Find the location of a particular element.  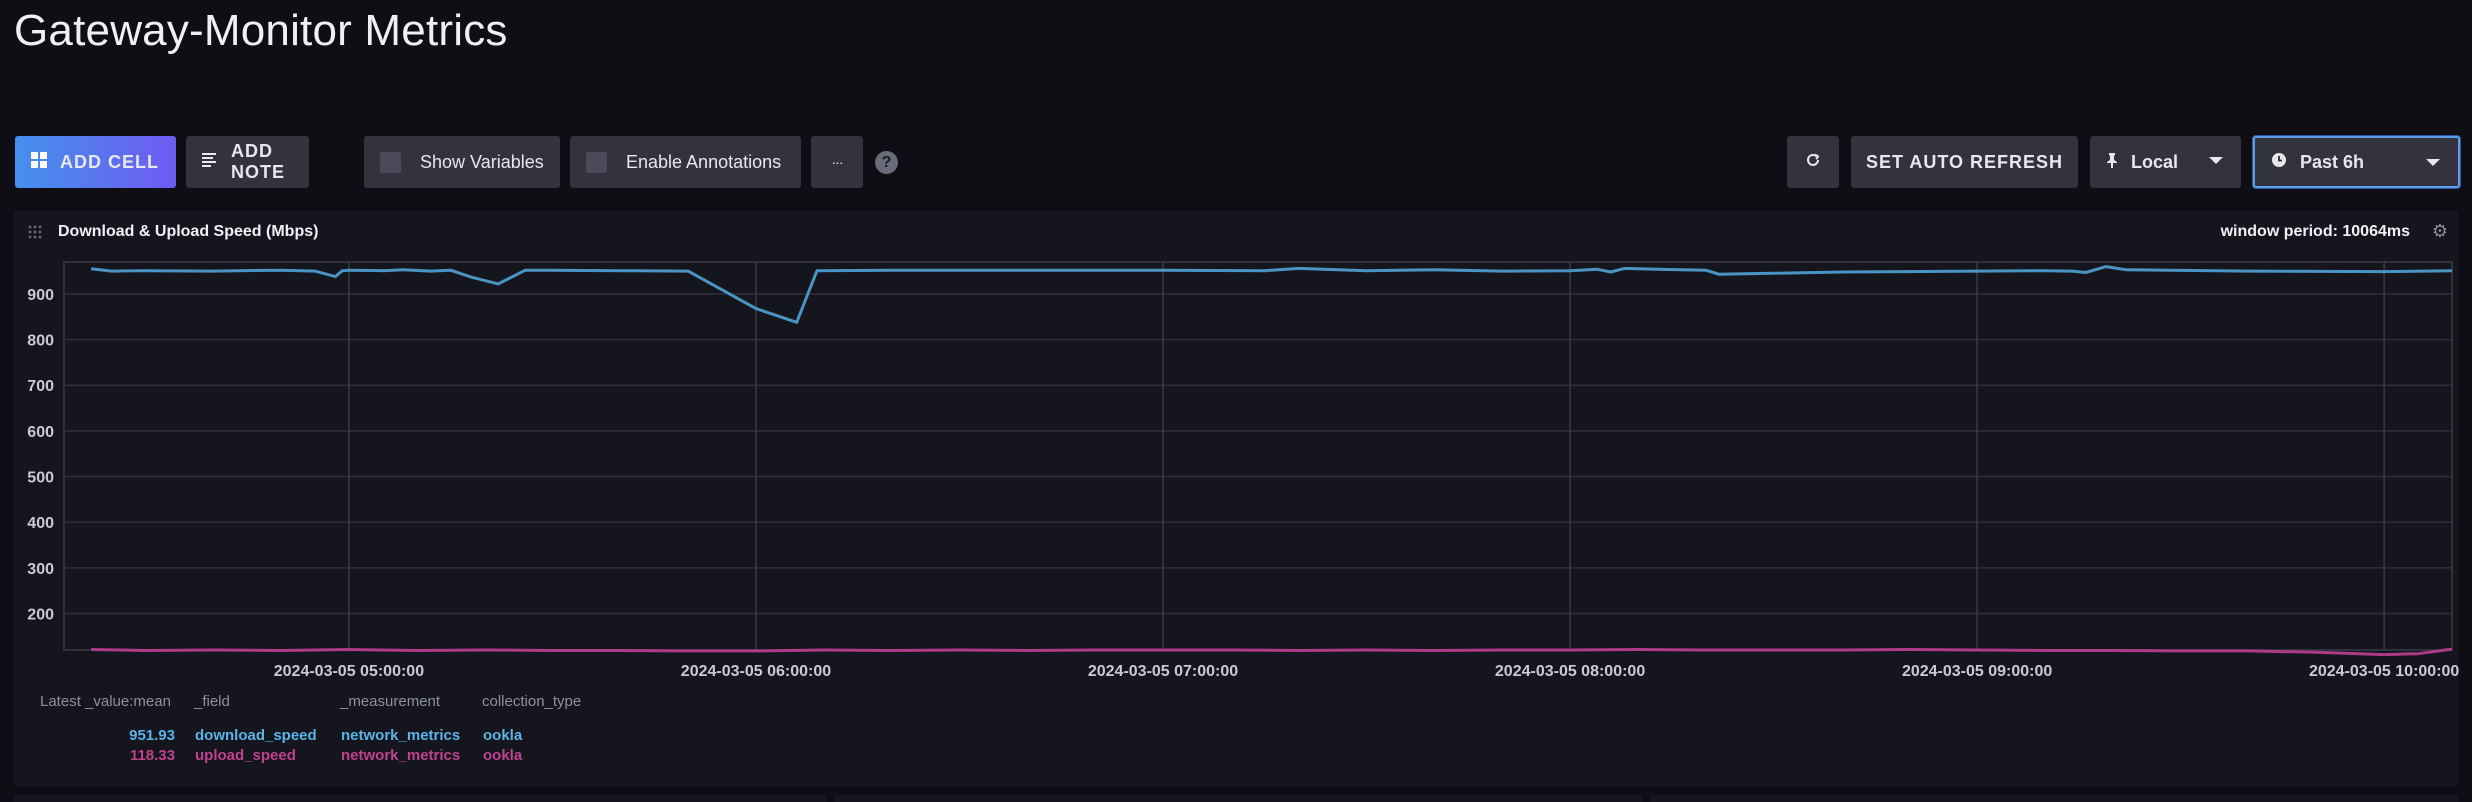

window-period: window period: 10064ms is located at coordinates (2315, 231).